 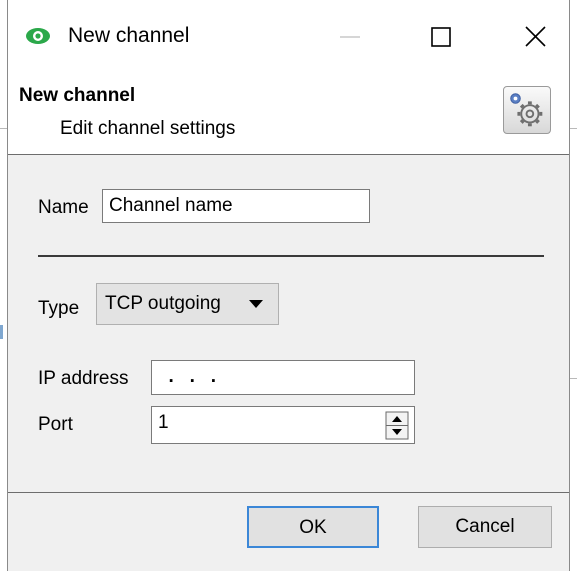 I want to click on port-spinner, so click(x=398, y=425).